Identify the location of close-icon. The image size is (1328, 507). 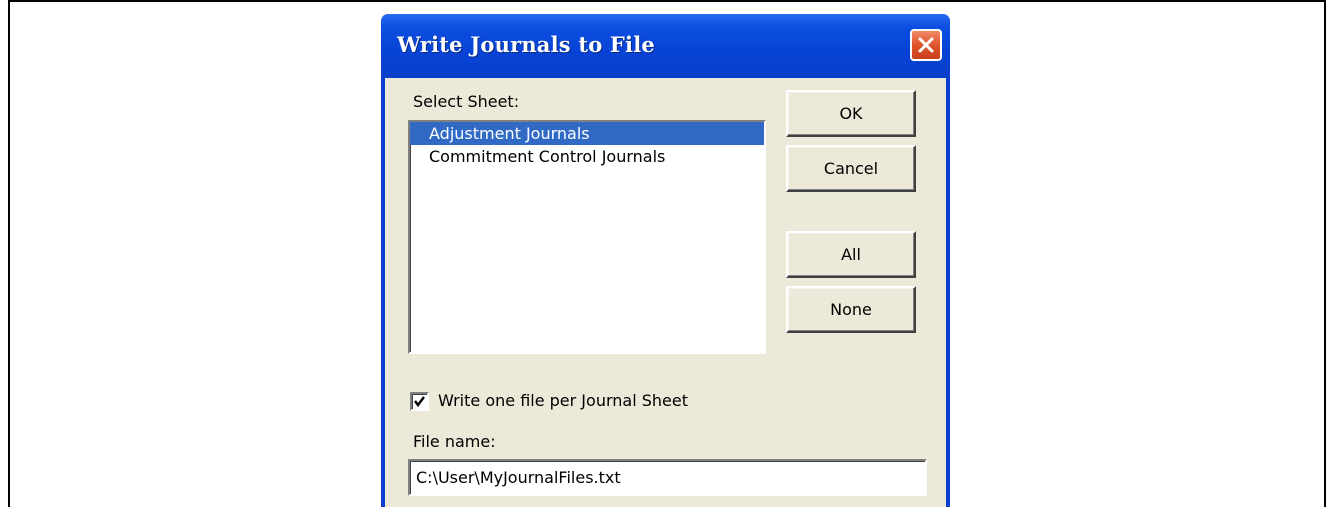
(926, 45).